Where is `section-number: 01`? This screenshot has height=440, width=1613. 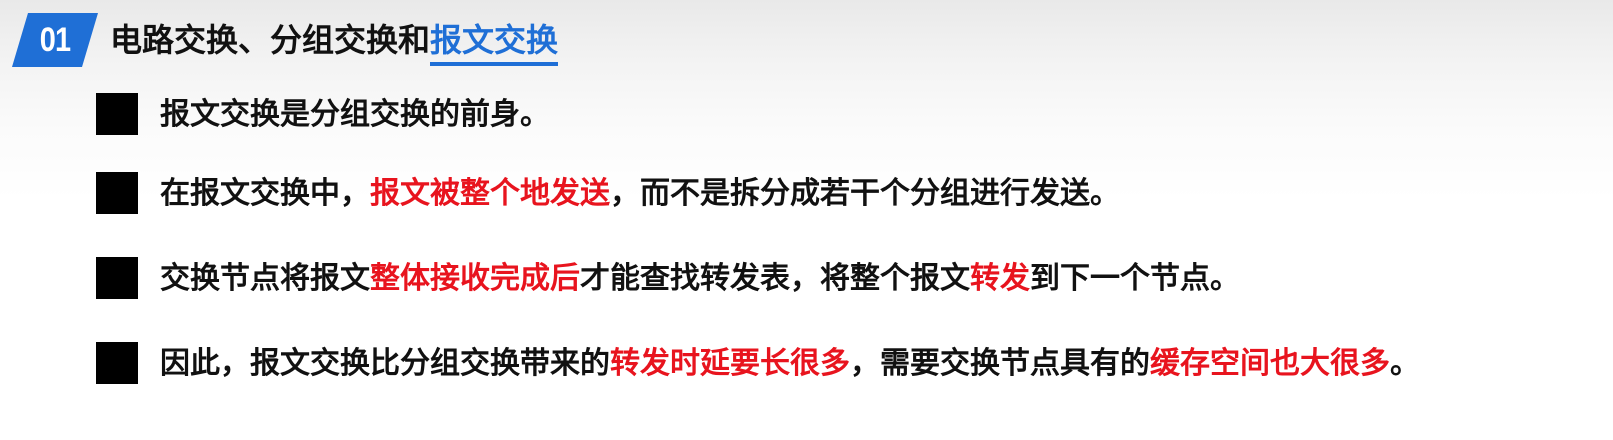
section-number: 01 is located at coordinates (55, 40).